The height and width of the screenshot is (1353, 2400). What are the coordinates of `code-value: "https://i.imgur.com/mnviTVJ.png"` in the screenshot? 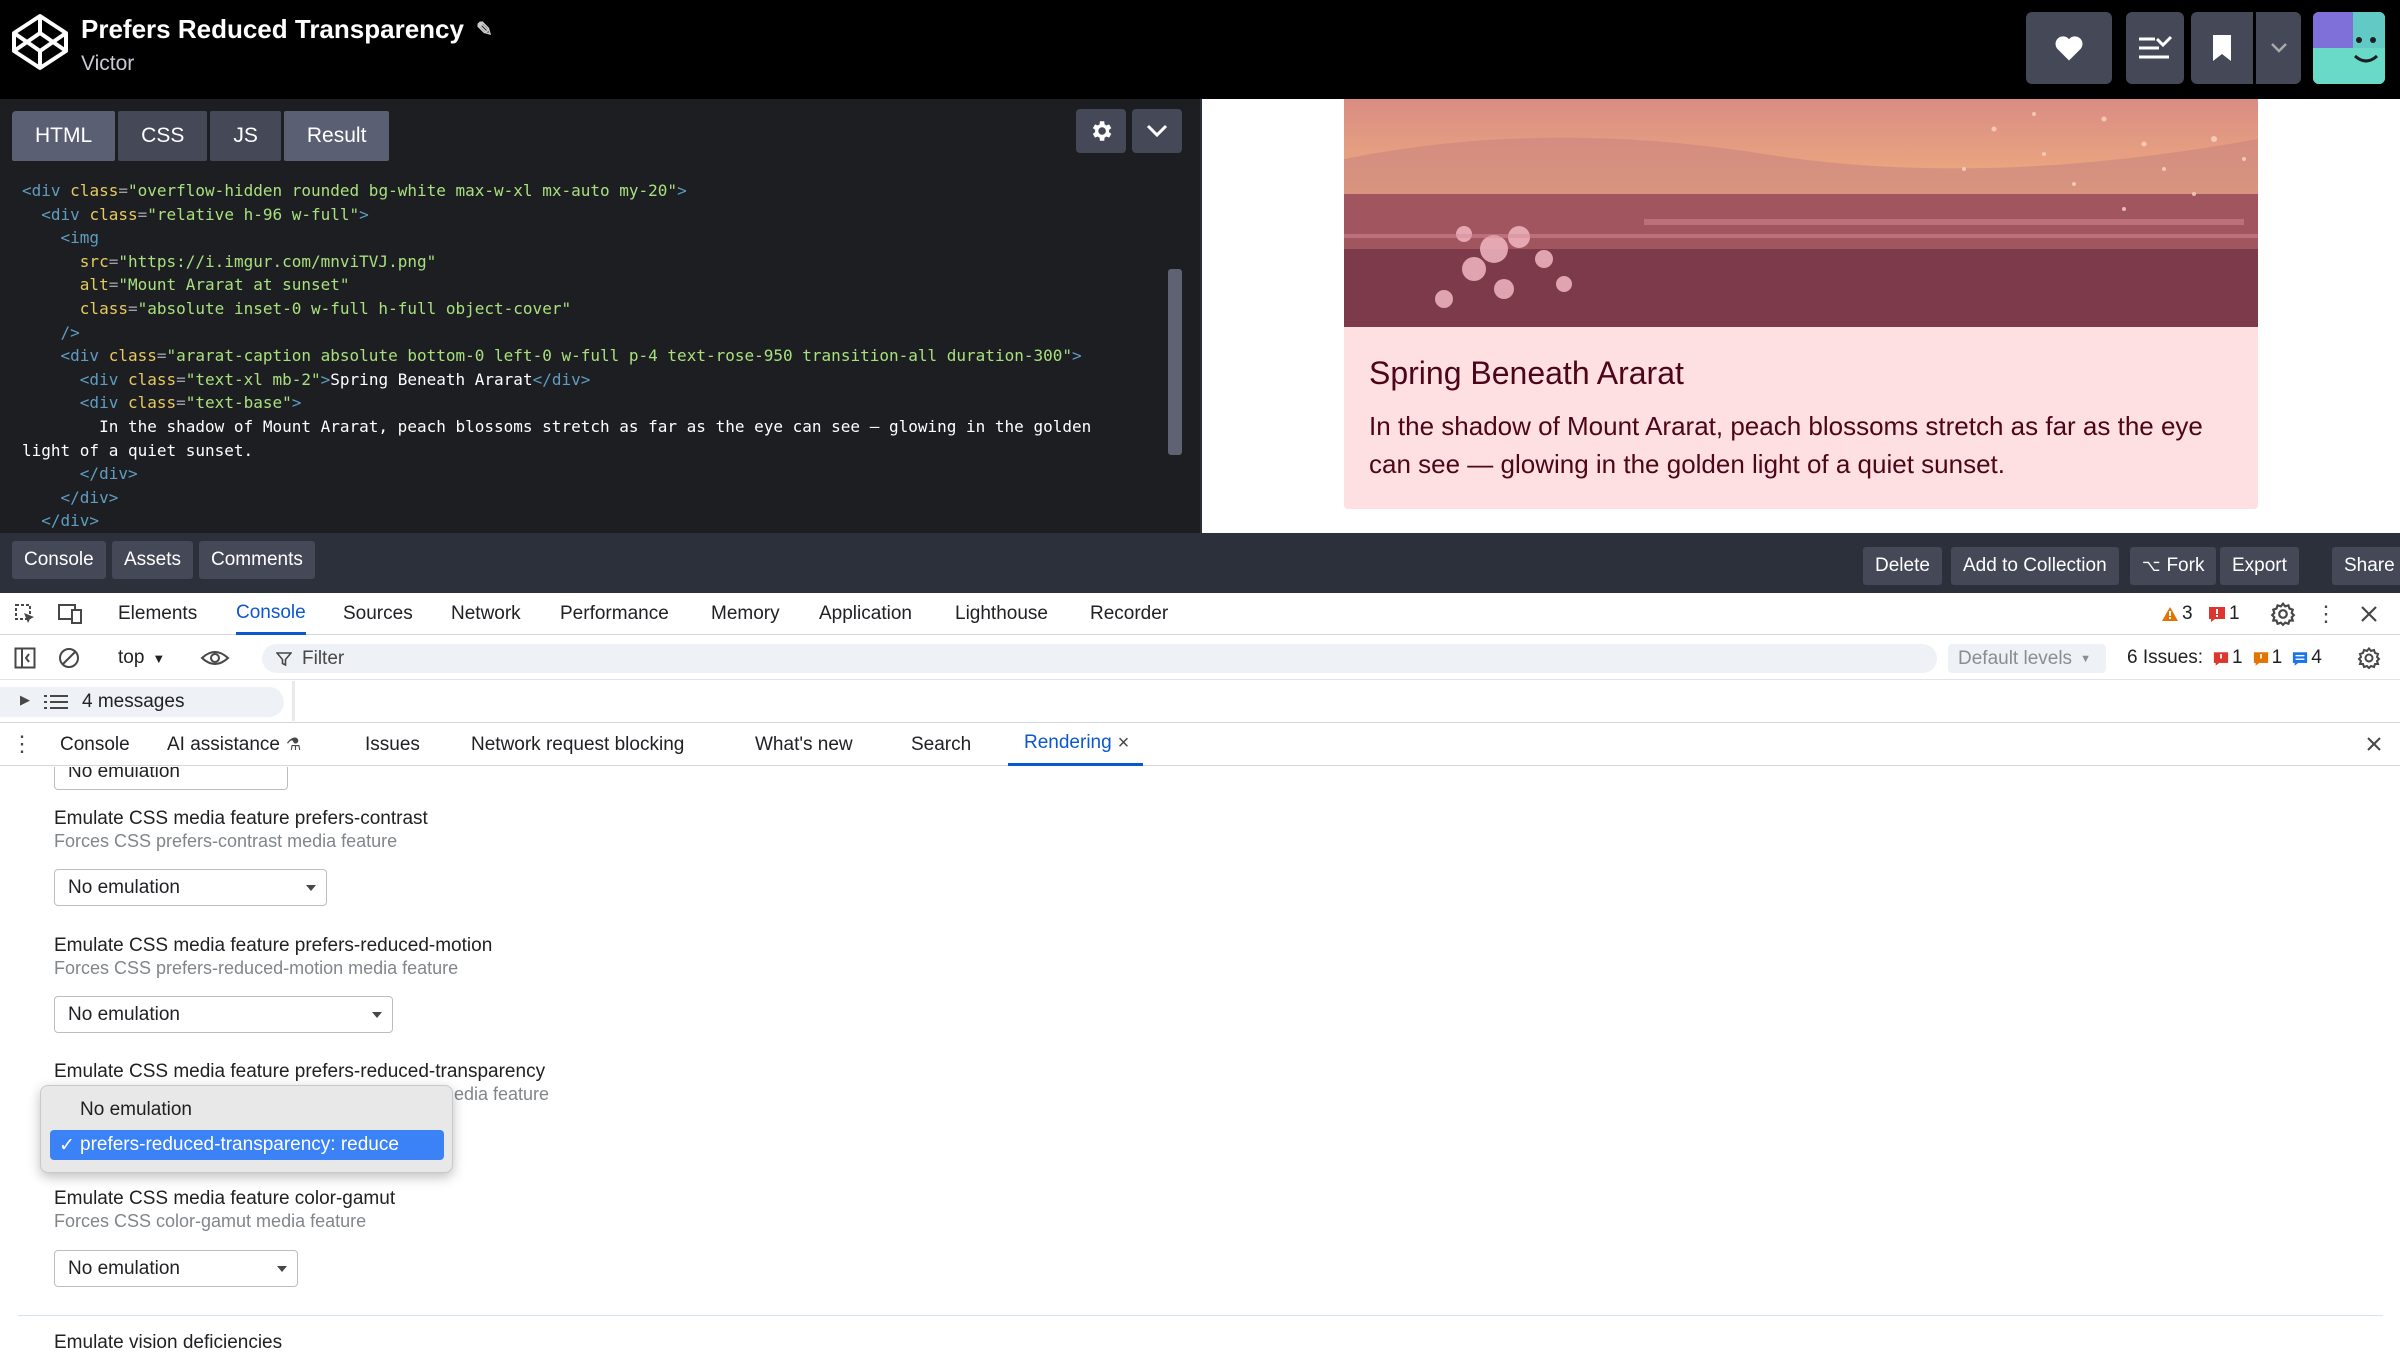 It's located at (277, 261).